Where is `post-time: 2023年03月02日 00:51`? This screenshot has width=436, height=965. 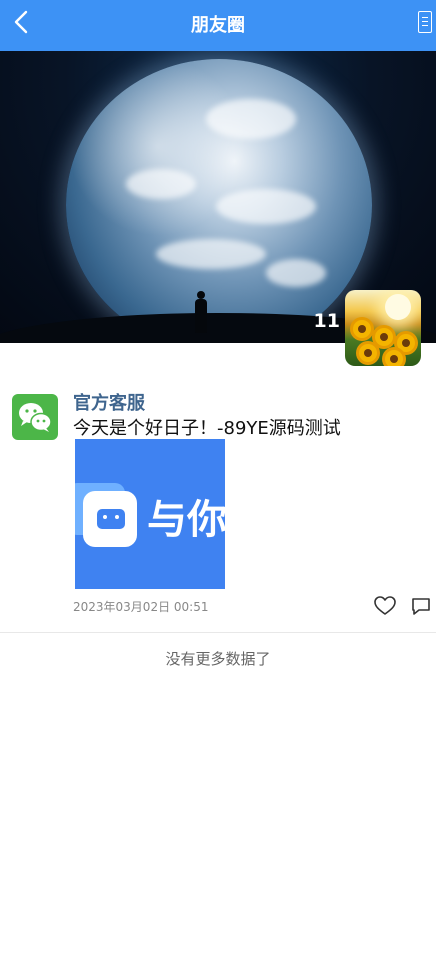 post-time: 2023年03月02日 00:51 is located at coordinates (141, 607).